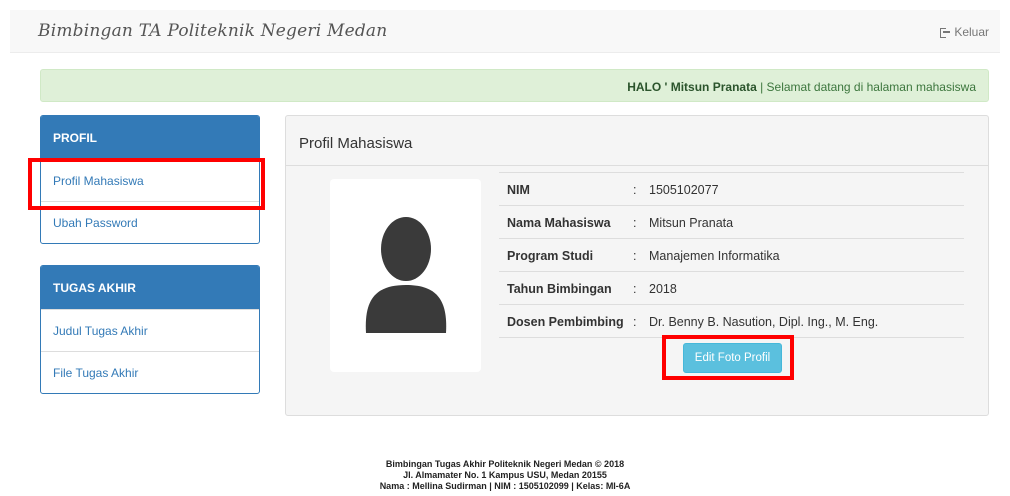 The width and height of the screenshot is (1010, 496). I want to click on profile-photo, so click(405, 275).